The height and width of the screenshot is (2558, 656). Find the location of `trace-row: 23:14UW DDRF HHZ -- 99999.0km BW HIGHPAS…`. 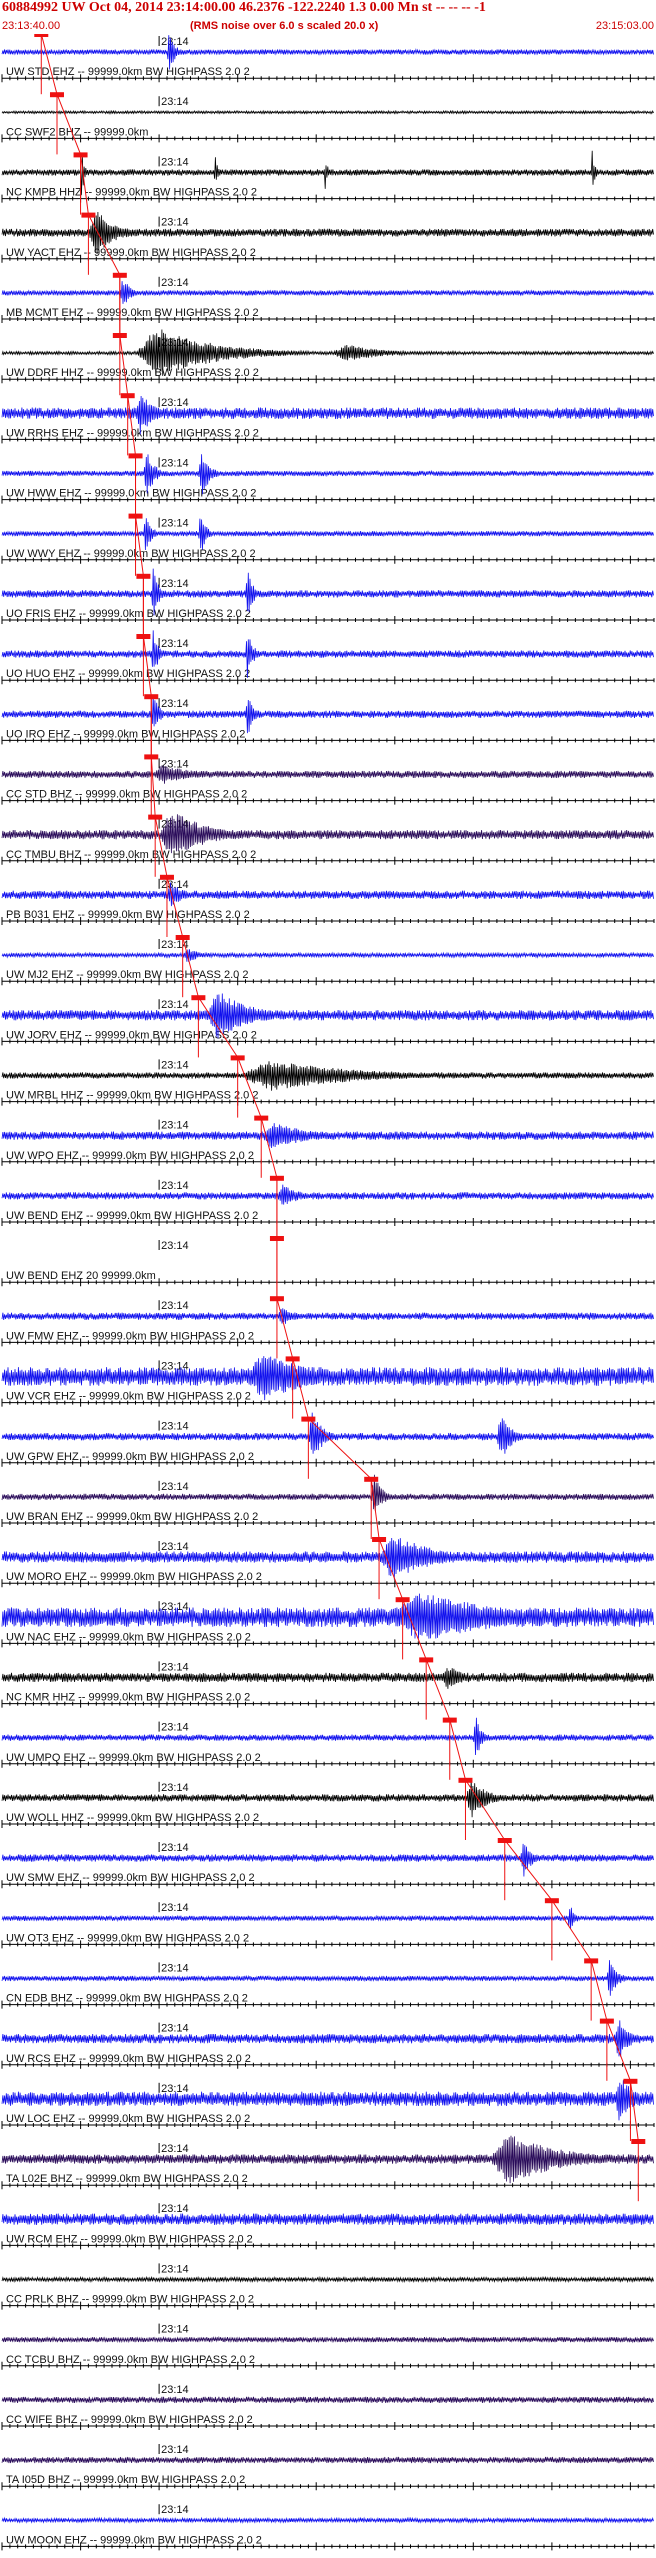

trace-row: 23:14UW DDRF HHZ -- 99999.0km BW HIGHPAS… is located at coordinates (328, 362).